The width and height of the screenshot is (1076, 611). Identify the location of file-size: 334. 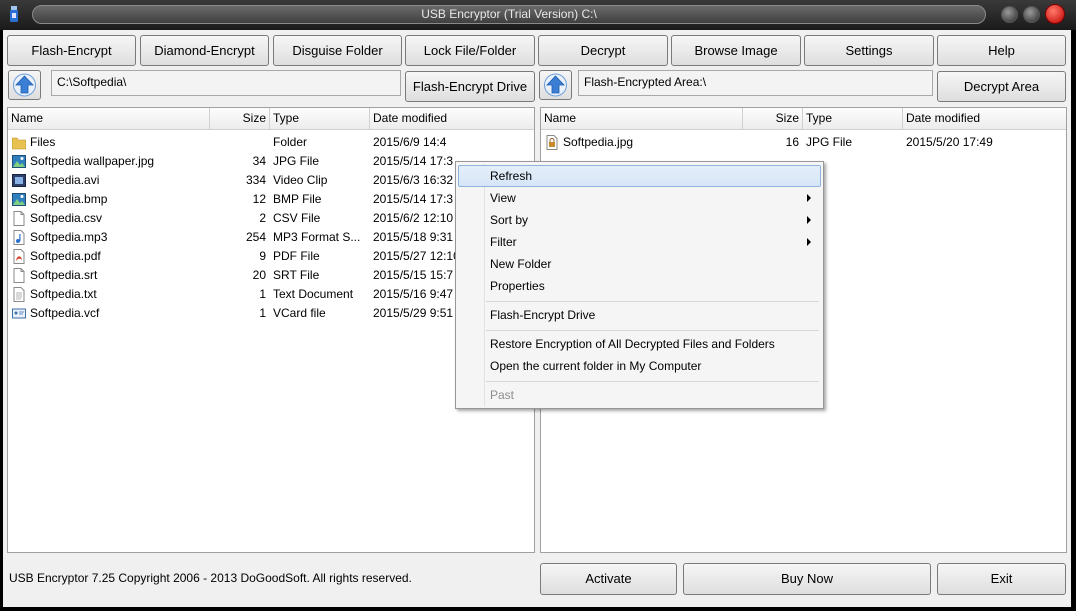
(255, 180).